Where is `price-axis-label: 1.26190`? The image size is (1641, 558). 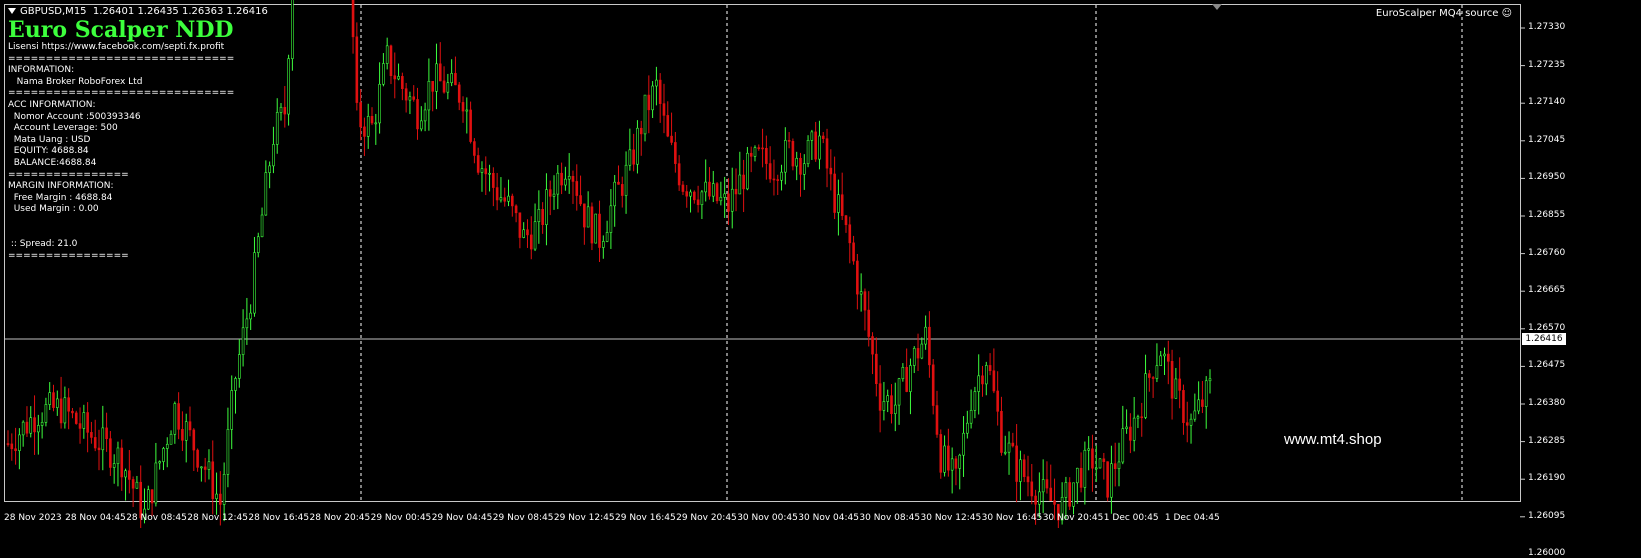
price-axis-label: 1.26190 is located at coordinates (1547, 478).